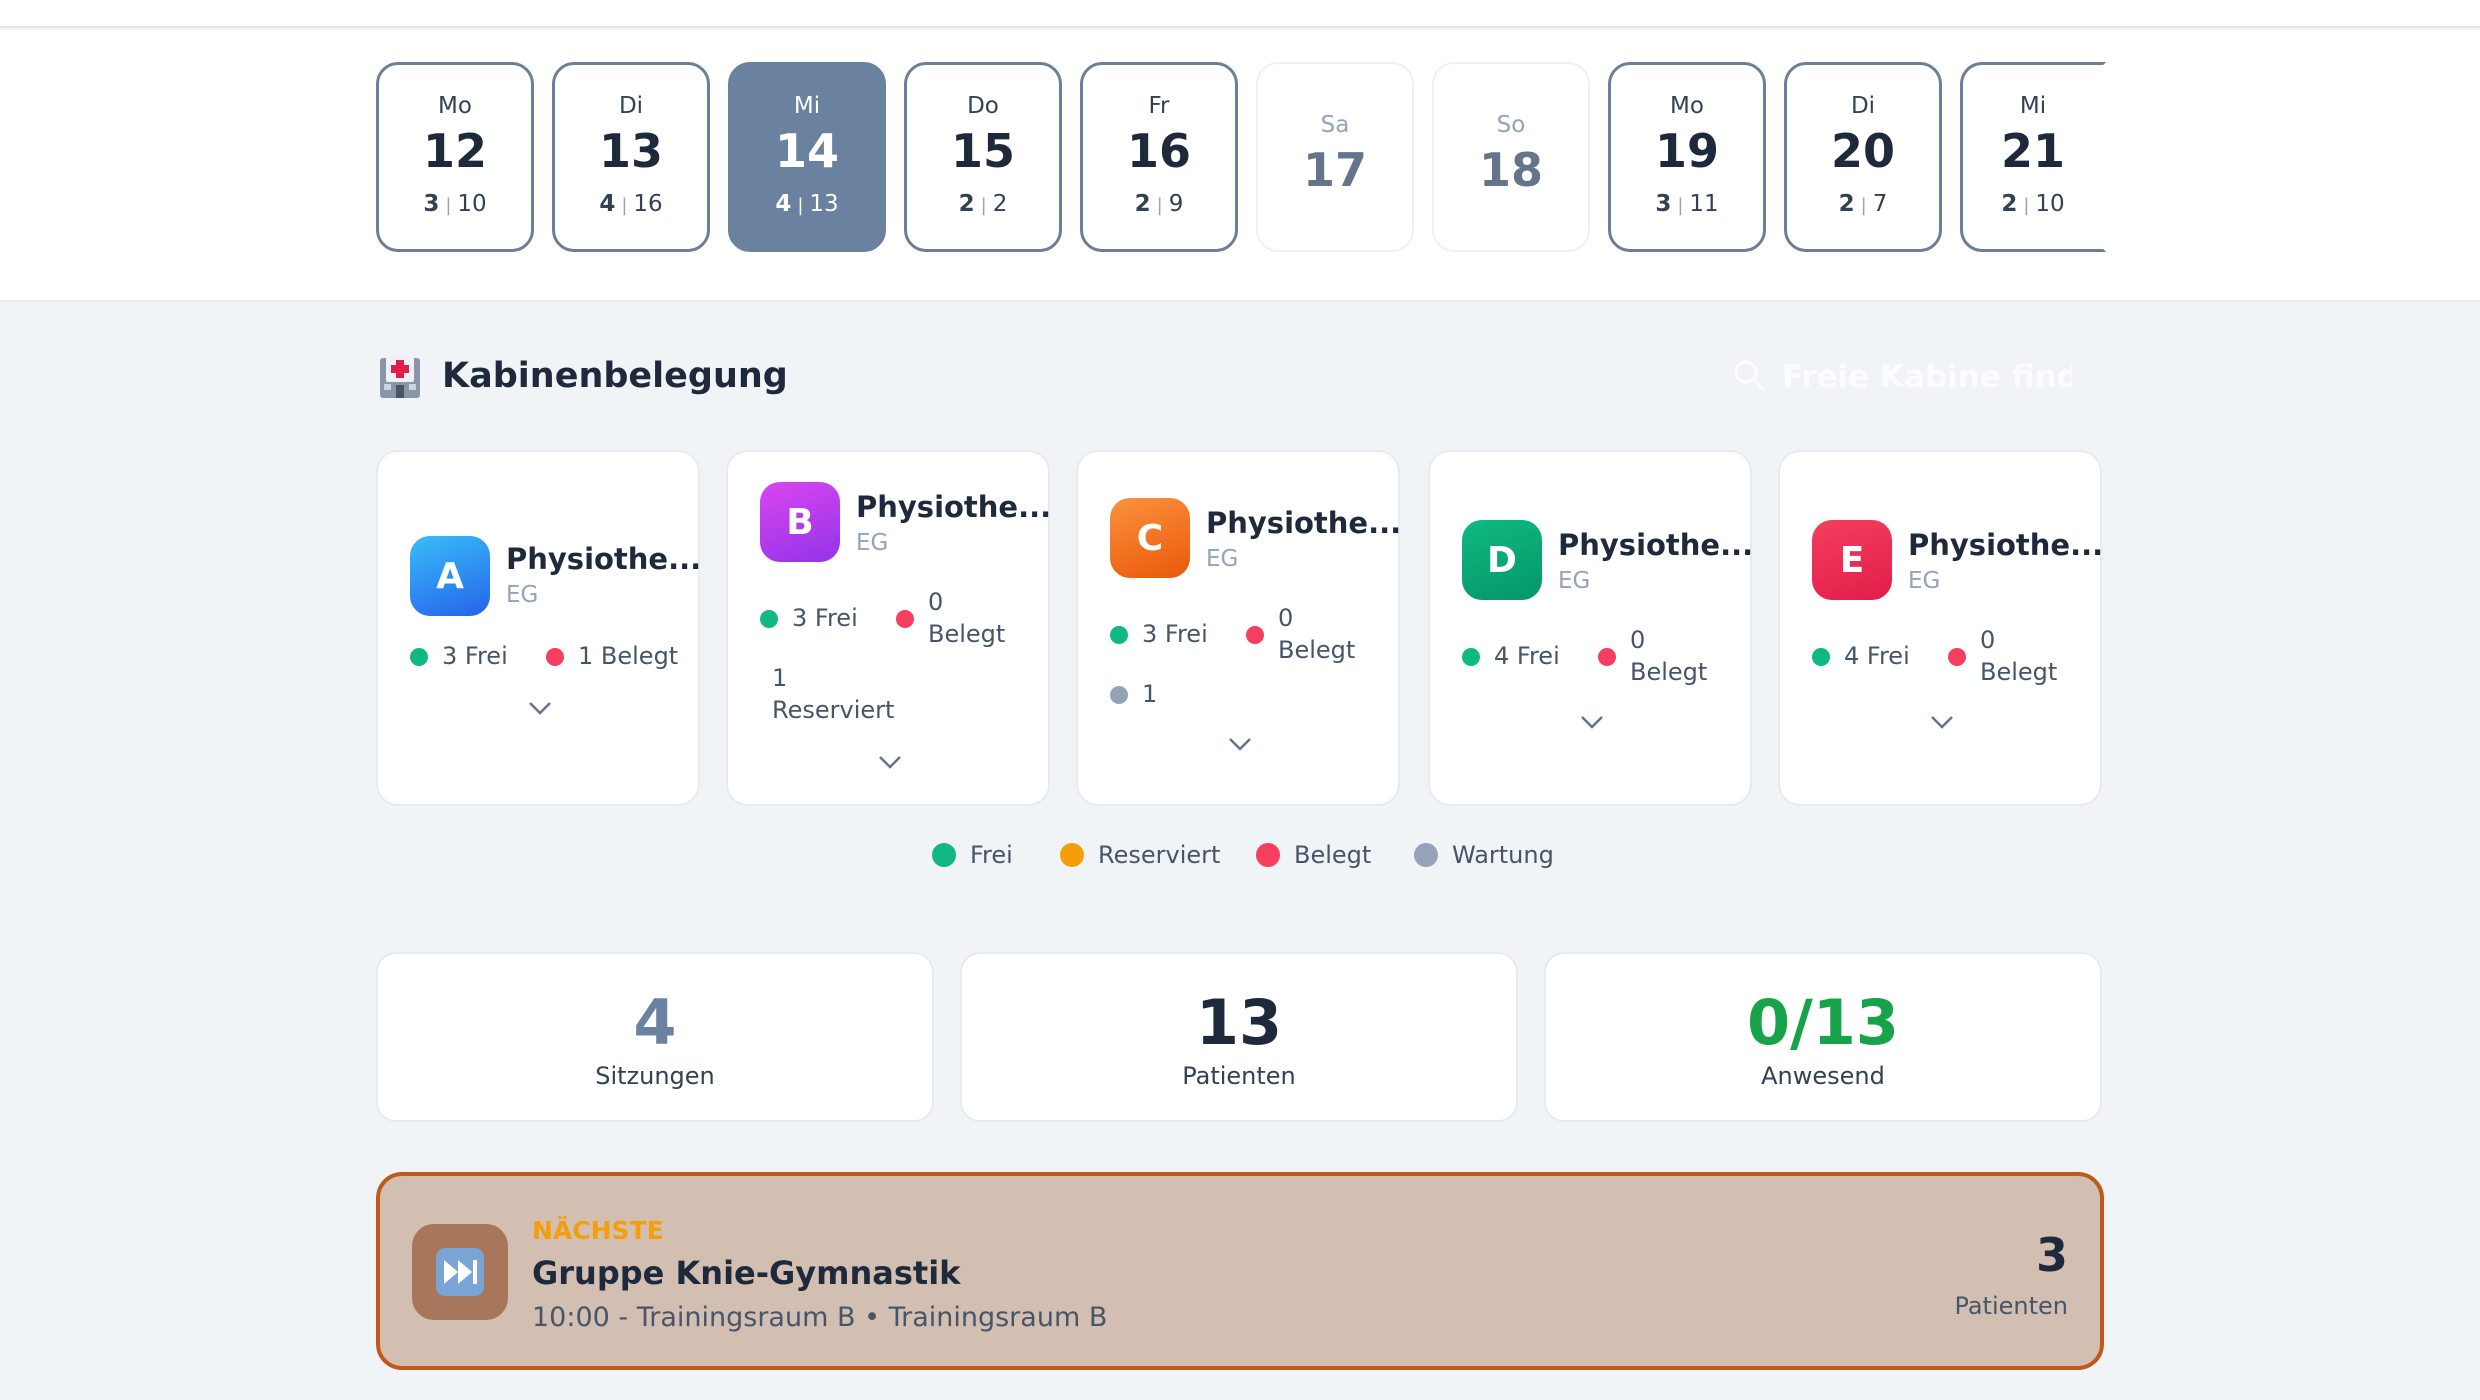 This screenshot has width=2480, height=1400. Describe the element at coordinates (648, 204) in the screenshot. I see `day-patient-count: 16` at that location.